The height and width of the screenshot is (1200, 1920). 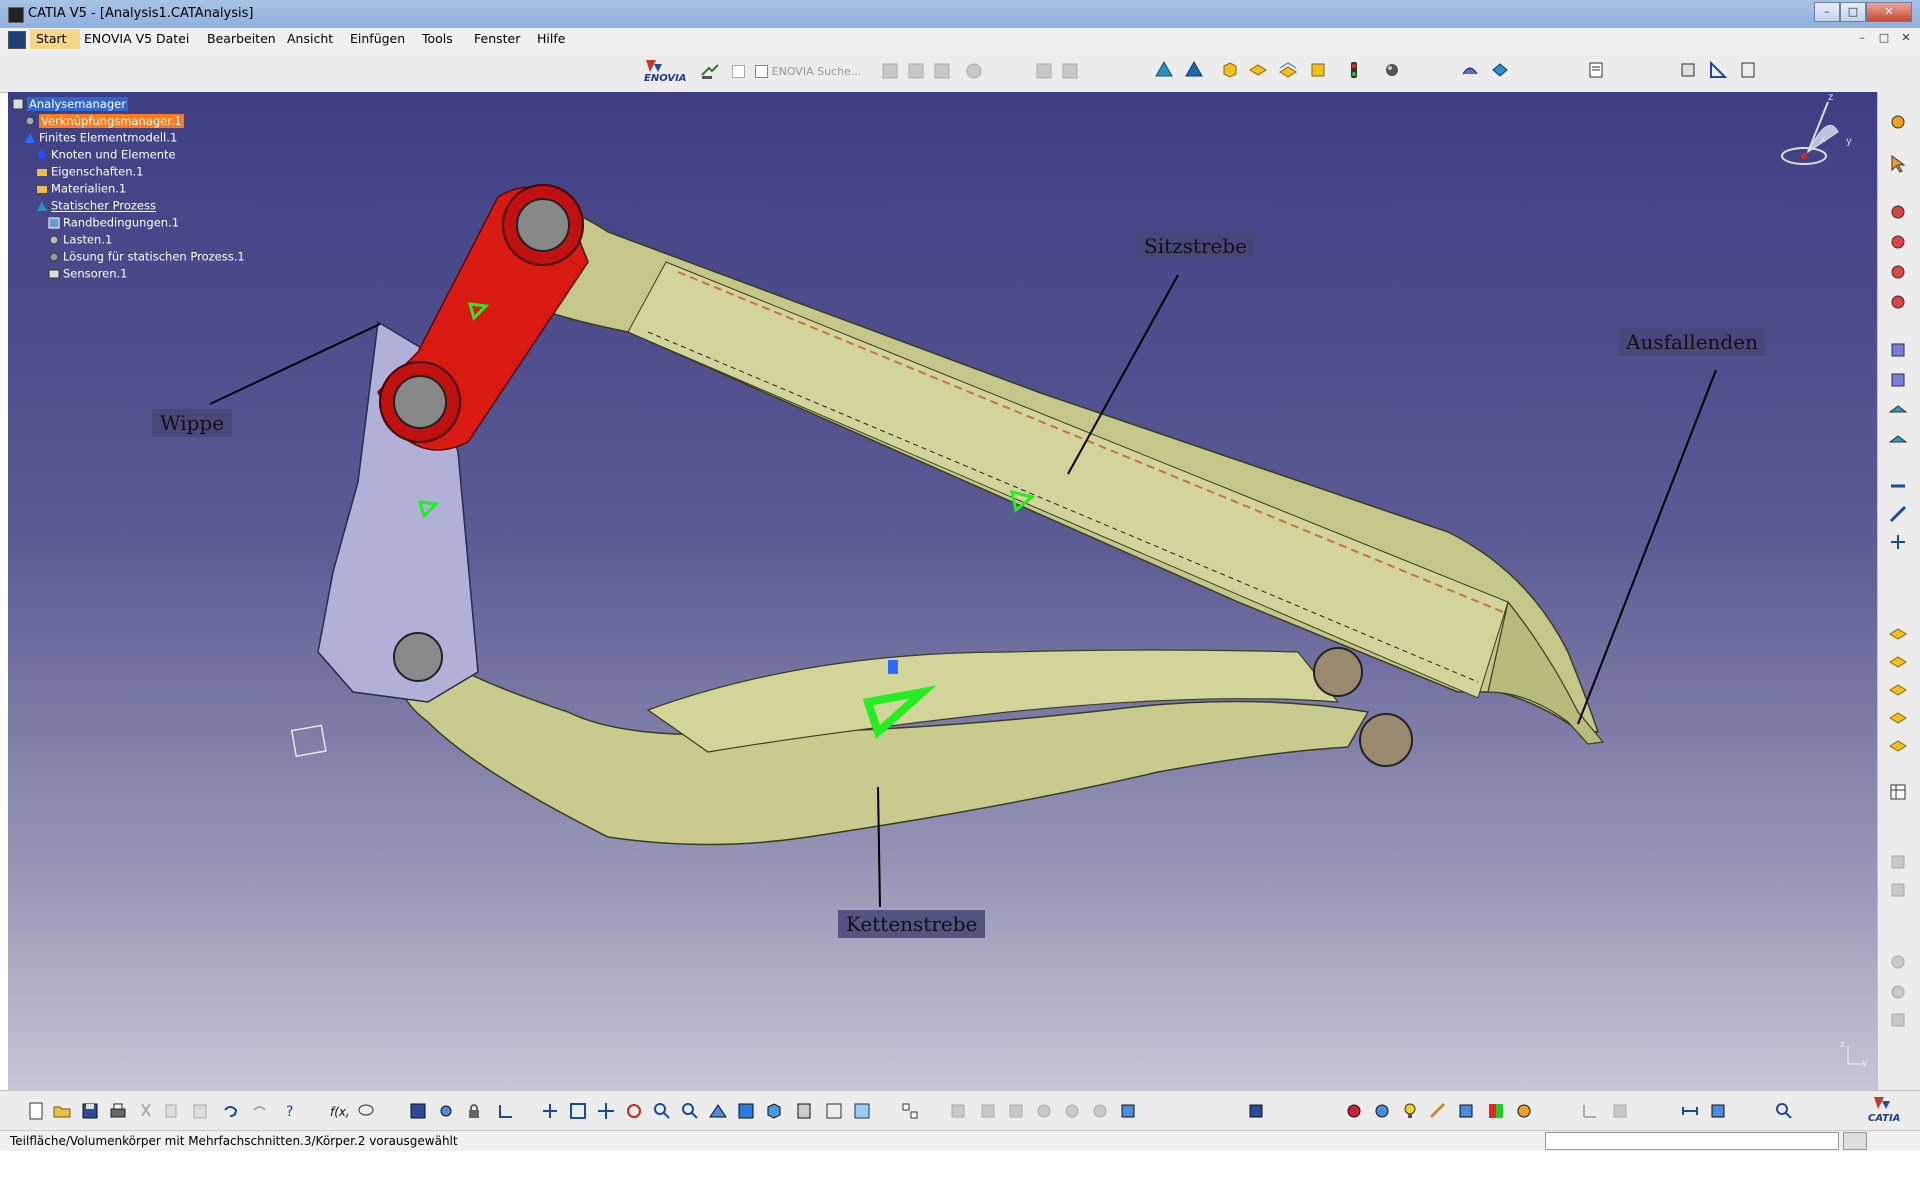 I want to click on mesh-part-icon, so click(x=1256, y=1111).